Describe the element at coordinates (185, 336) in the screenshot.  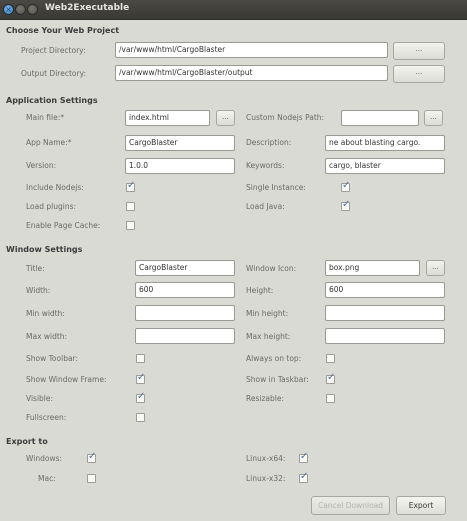
I see `max-width-input` at that location.